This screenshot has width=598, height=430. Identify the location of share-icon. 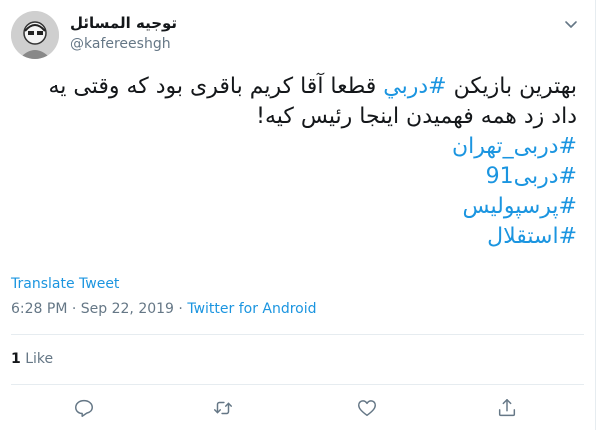
(507, 408).